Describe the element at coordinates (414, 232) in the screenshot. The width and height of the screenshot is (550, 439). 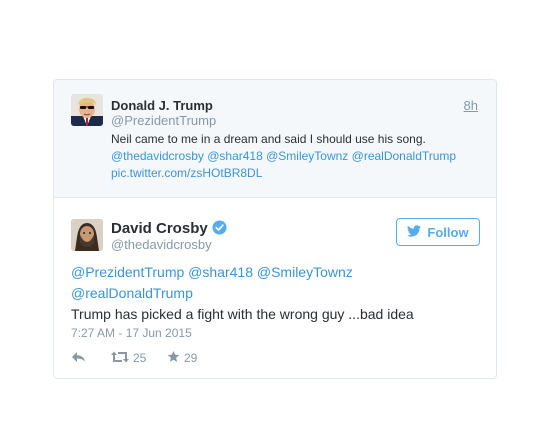
I see `twitter-bird-icon` at that location.